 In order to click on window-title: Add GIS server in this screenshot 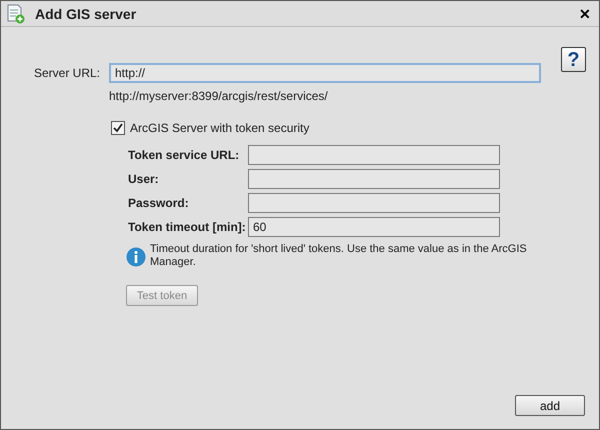, I will do `click(86, 14)`.